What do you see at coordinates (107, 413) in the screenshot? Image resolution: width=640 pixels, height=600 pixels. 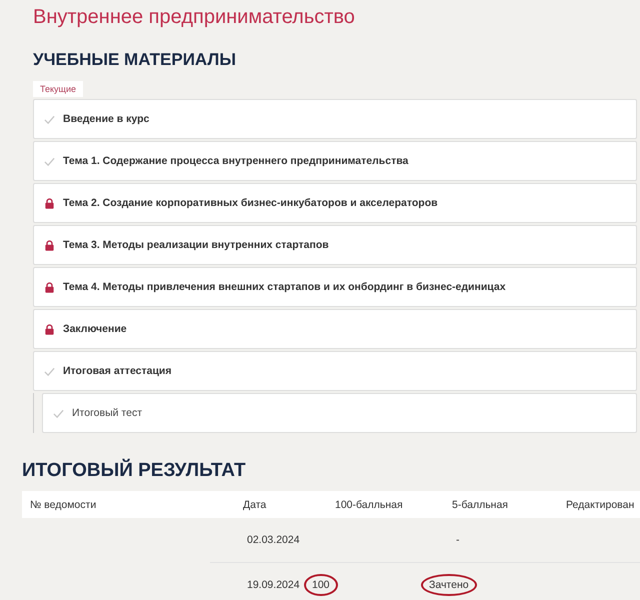 I see `item-label: Итоговый тест` at bounding box center [107, 413].